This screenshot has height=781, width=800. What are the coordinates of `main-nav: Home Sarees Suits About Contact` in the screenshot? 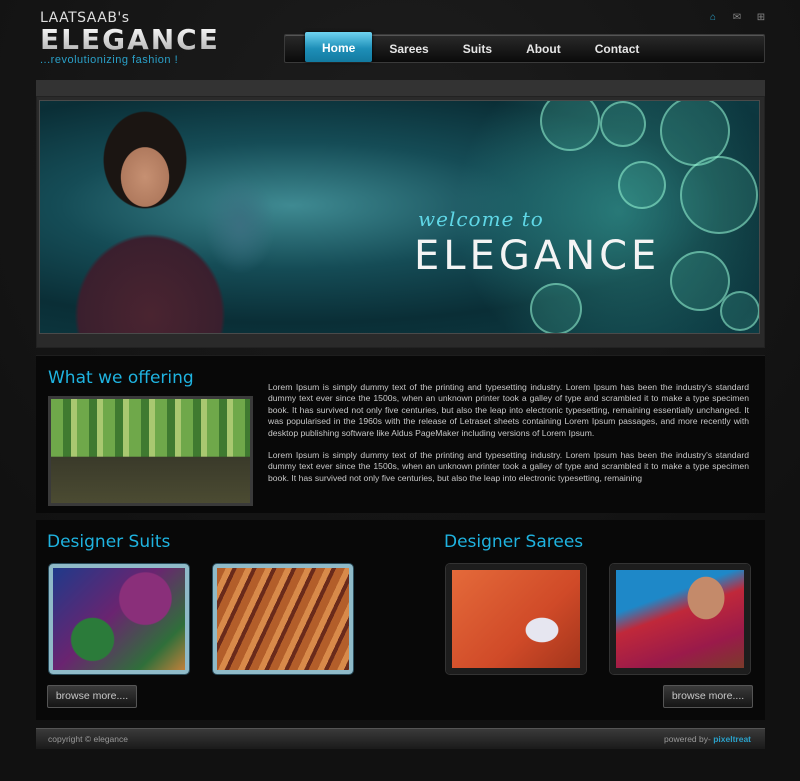 It's located at (524, 47).